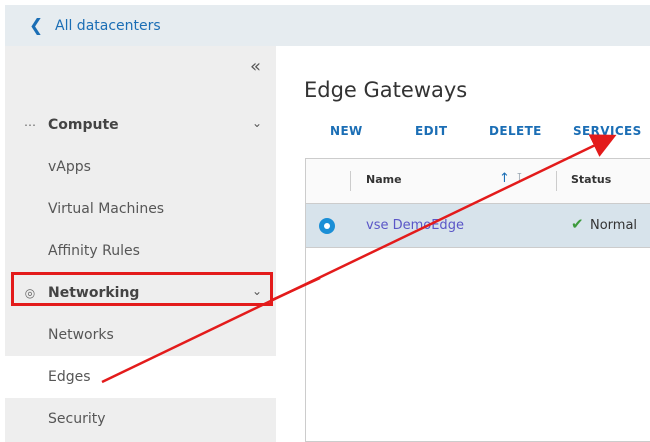 This screenshot has width=650, height=442. What do you see at coordinates (69, 377) in the screenshot?
I see `sidebar-item-label: Edges` at bounding box center [69, 377].